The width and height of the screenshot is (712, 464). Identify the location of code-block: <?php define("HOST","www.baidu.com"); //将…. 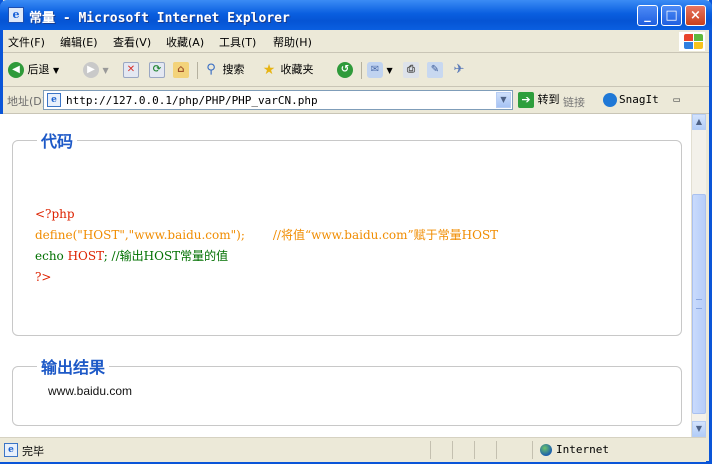
(266, 246).